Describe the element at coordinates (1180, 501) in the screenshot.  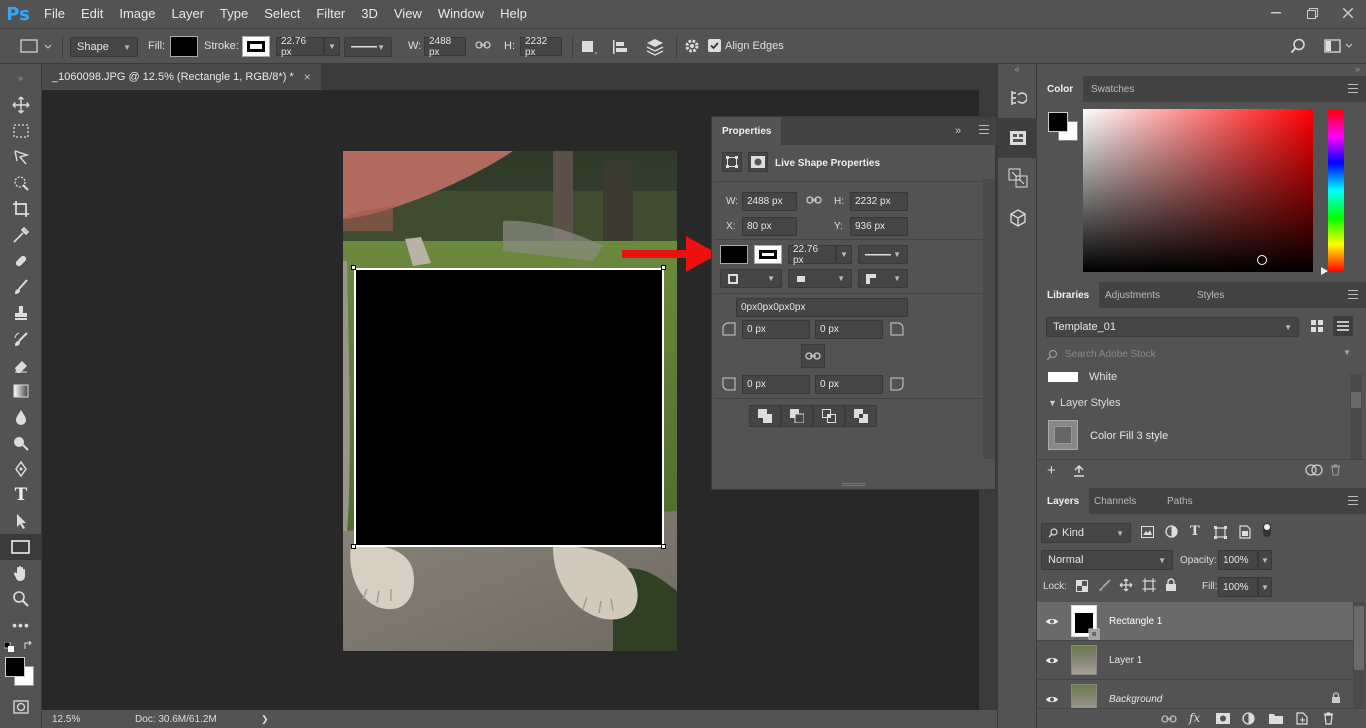
I see `tab-paths: Paths` at that location.